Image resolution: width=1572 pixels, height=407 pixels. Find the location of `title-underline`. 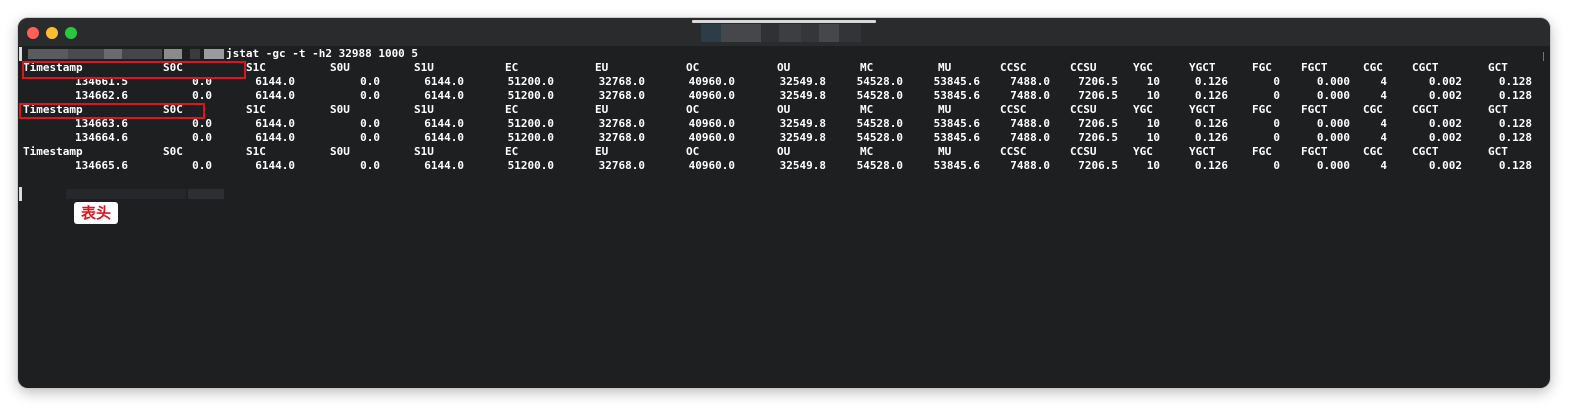

title-underline is located at coordinates (784, 21).